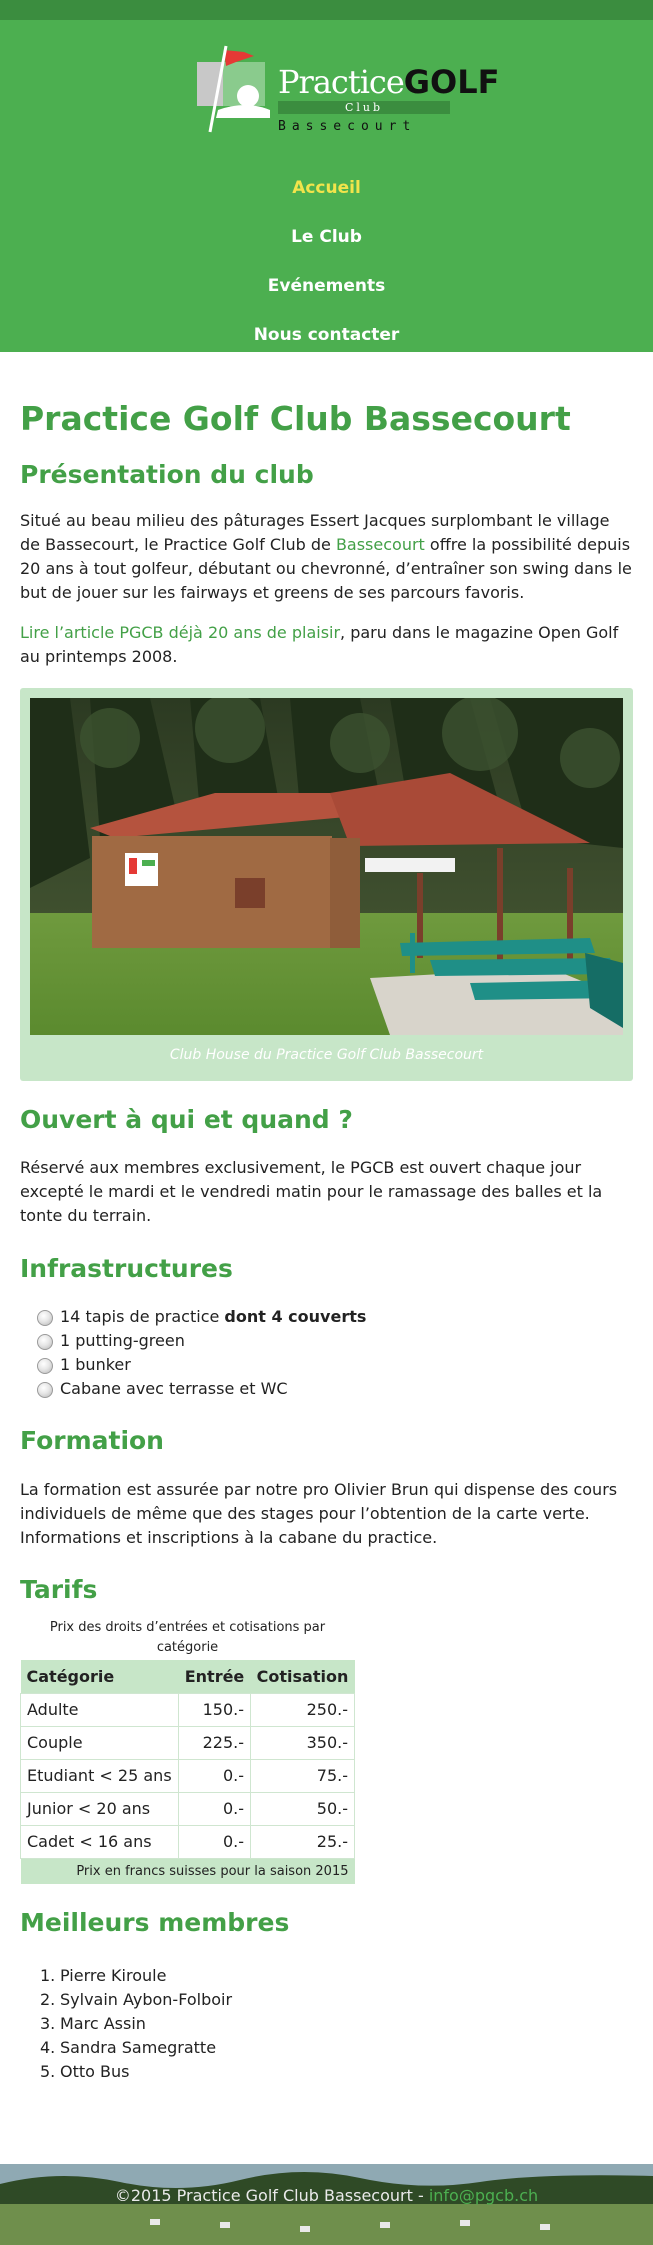 This screenshot has width=653, height=2245. Describe the element at coordinates (167, 474) in the screenshot. I see `heading-presentation: Présentation du club` at that location.